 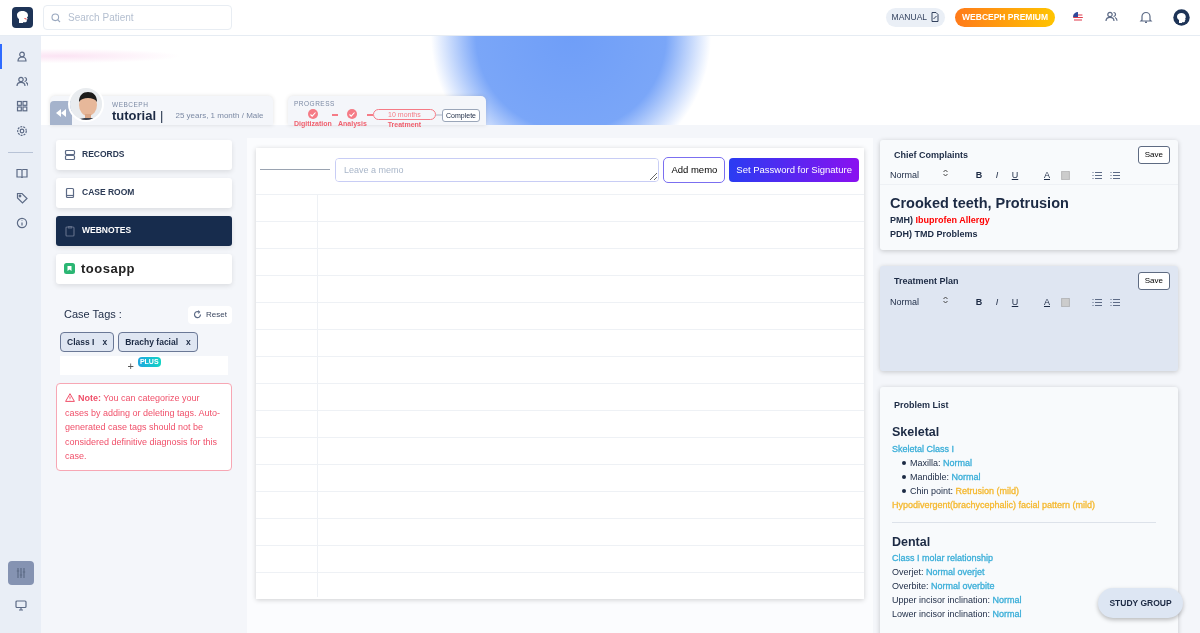 What do you see at coordinates (934, 234) in the screenshot?
I see `complaint-line: PDH) TMD Problems` at bounding box center [934, 234].